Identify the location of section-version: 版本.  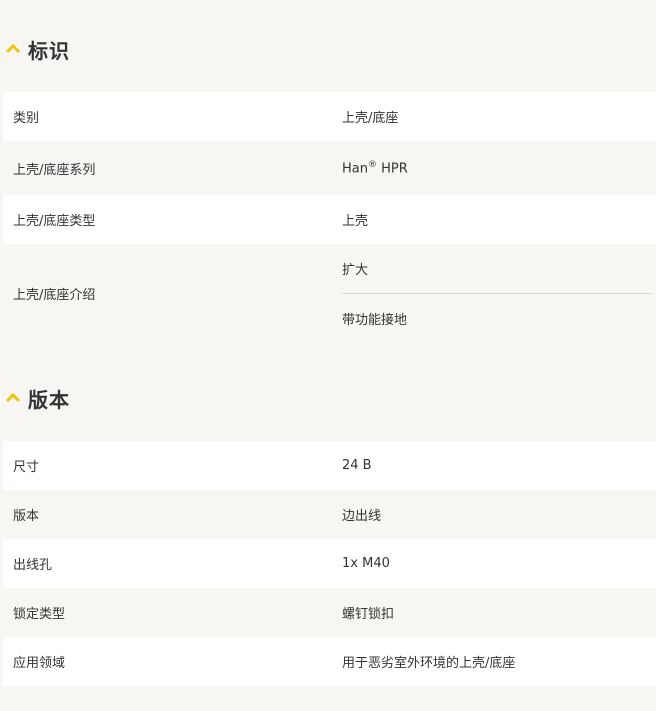
(328, 398).